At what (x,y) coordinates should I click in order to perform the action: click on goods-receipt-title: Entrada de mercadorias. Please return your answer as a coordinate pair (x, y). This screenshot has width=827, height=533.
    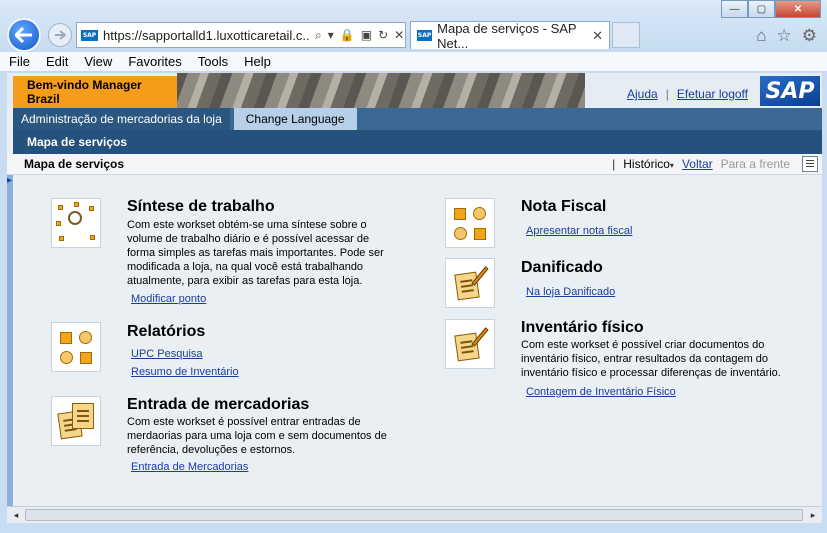
    Looking at the image, I should click on (218, 405).